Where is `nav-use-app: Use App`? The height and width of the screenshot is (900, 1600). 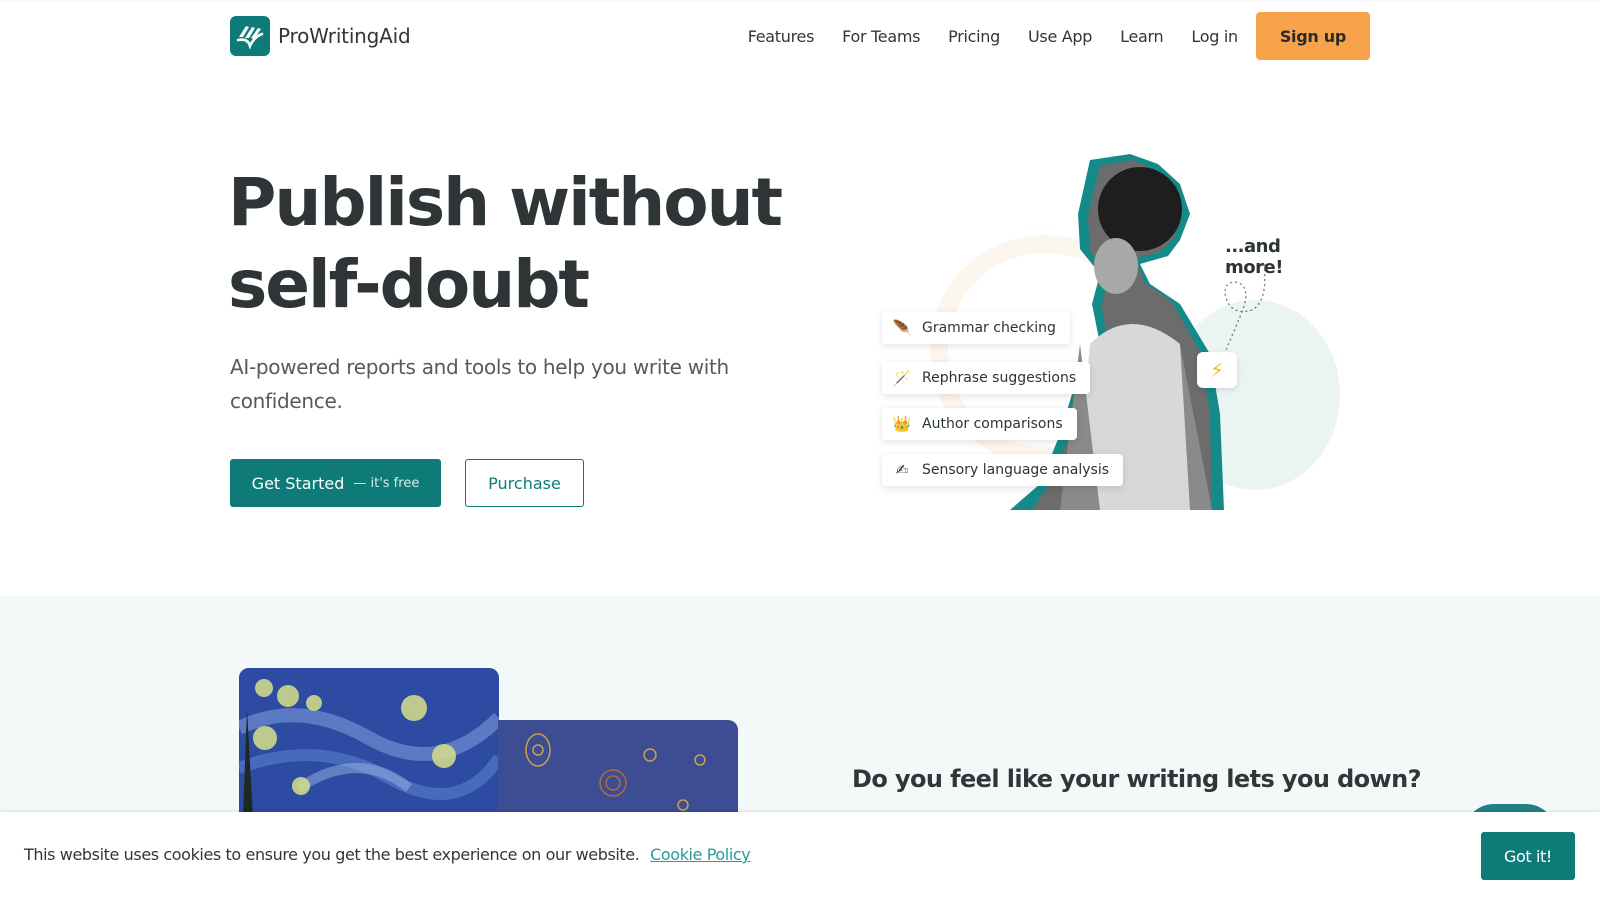 nav-use-app: Use App is located at coordinates (1060, 36).